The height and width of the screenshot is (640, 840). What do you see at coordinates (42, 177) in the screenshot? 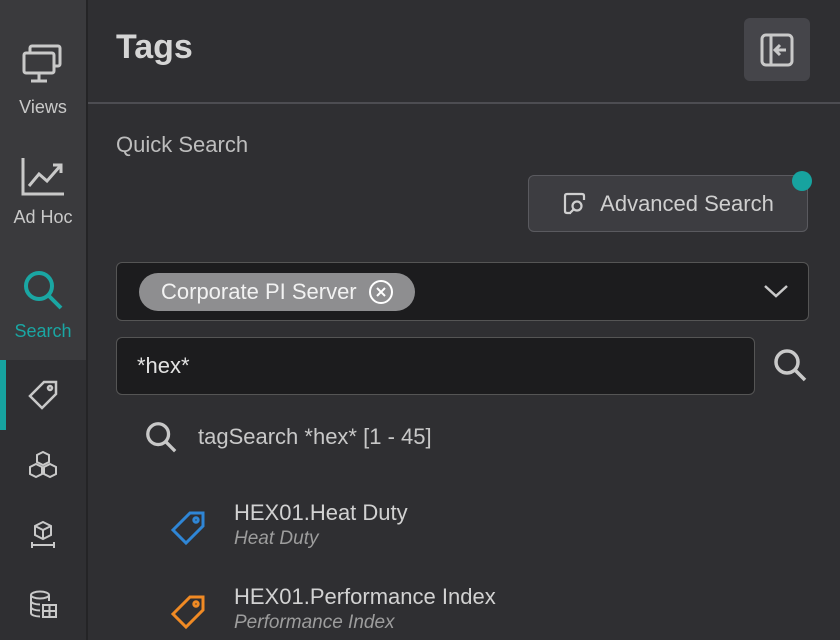
I see `trend-chart-icon` at bounding box center [42, 177].